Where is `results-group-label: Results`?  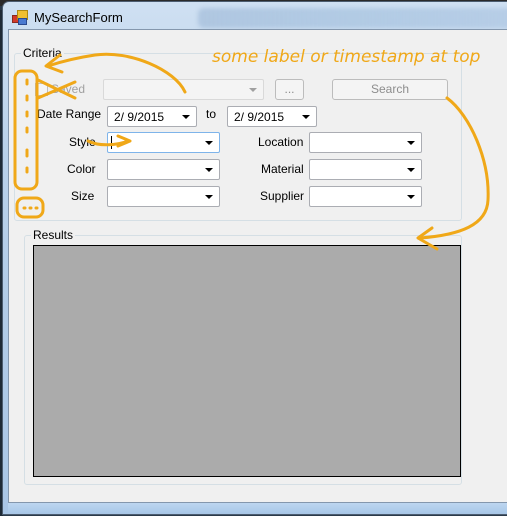
results-group-label: Results is located at coordinates (53, 235).